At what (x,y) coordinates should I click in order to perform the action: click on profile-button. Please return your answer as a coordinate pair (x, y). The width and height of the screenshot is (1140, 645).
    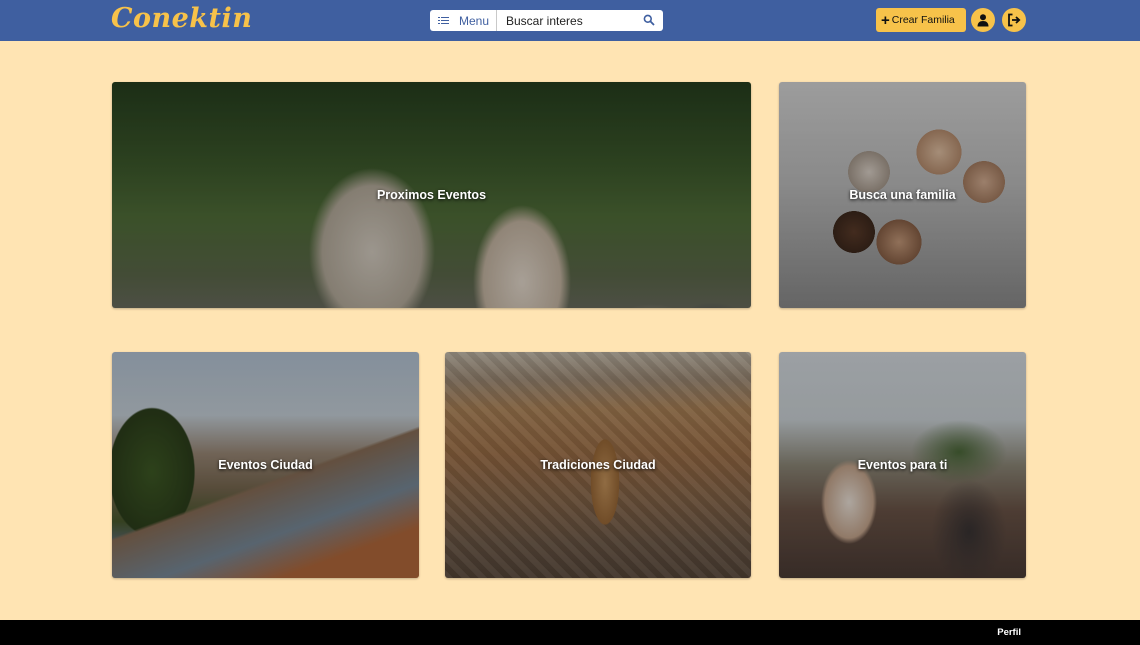
    Looking at the image, I should click on (983, 20).